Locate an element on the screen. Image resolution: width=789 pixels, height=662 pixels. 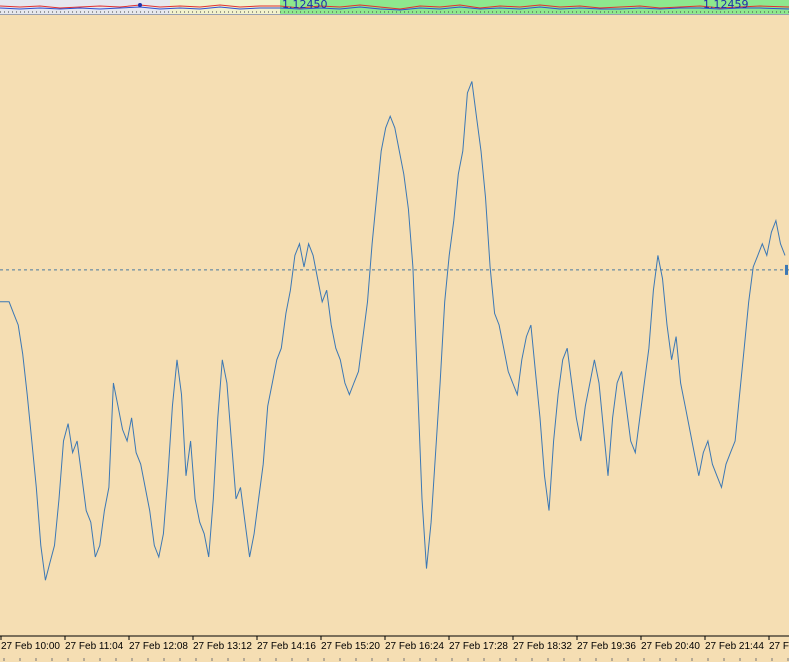
x-tick-label: 27 Feb 11:04 is located at coordinates (94, 646).